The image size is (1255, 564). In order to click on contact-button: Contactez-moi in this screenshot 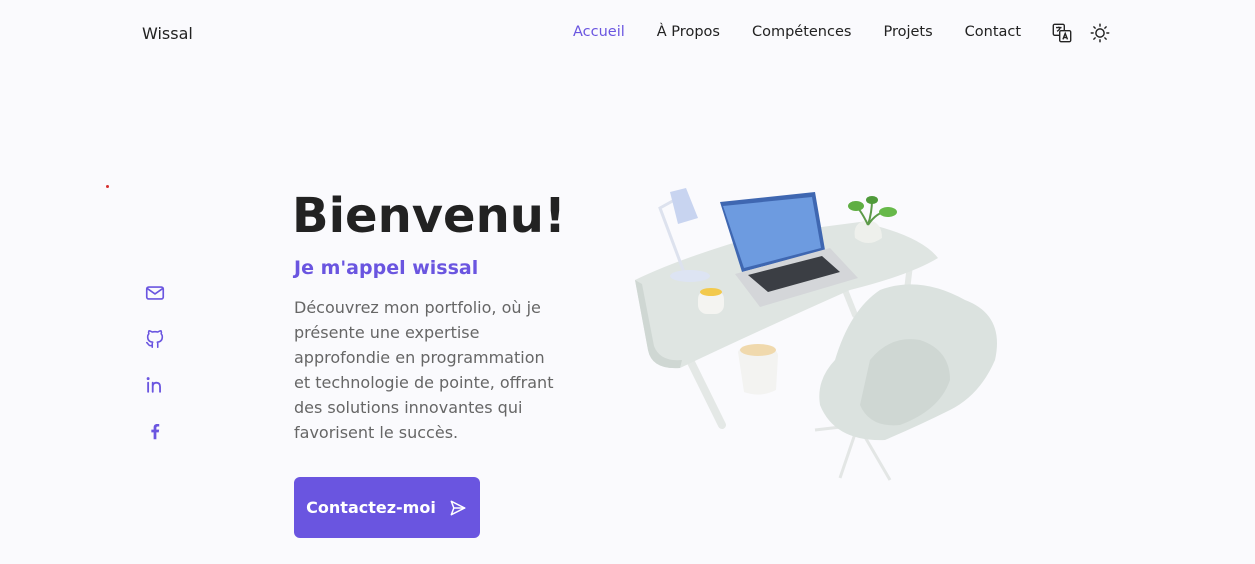, I will do `click(387, 507)`.